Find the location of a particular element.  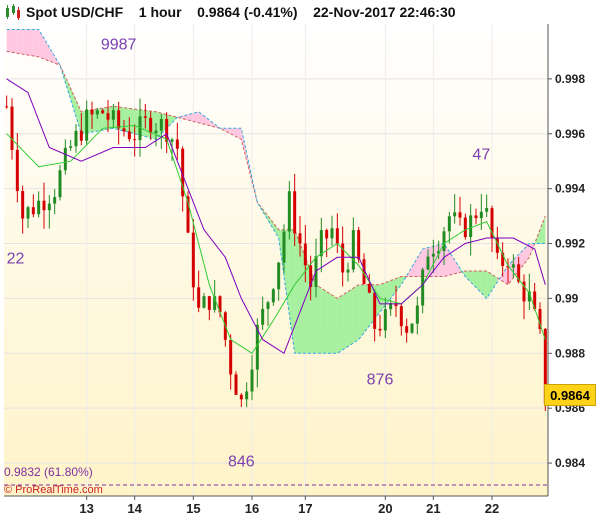

swing-annotation: 846 is located at coordinates (241, 462).